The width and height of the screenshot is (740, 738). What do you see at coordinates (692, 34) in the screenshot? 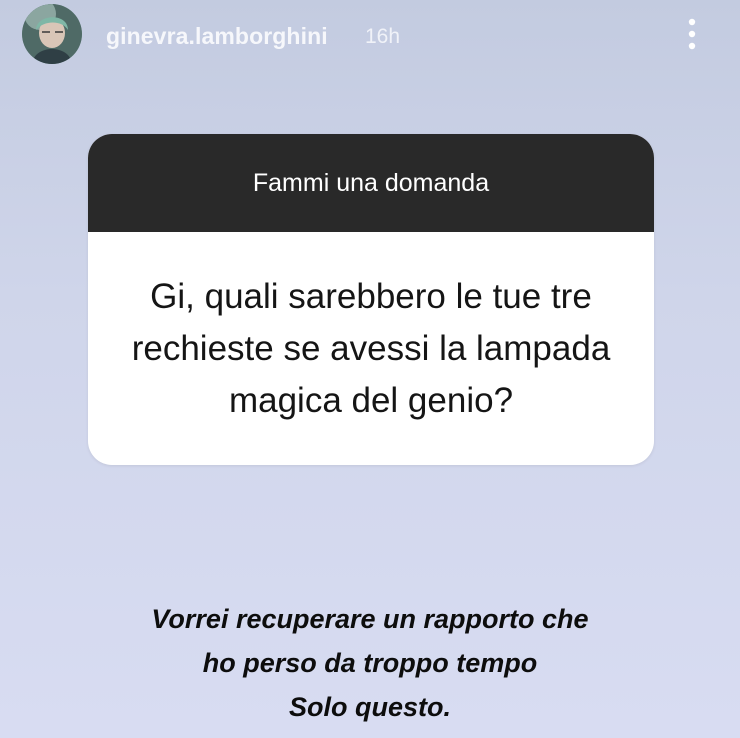
I see `more-vertical-icon` at bounding box center [692, 34].